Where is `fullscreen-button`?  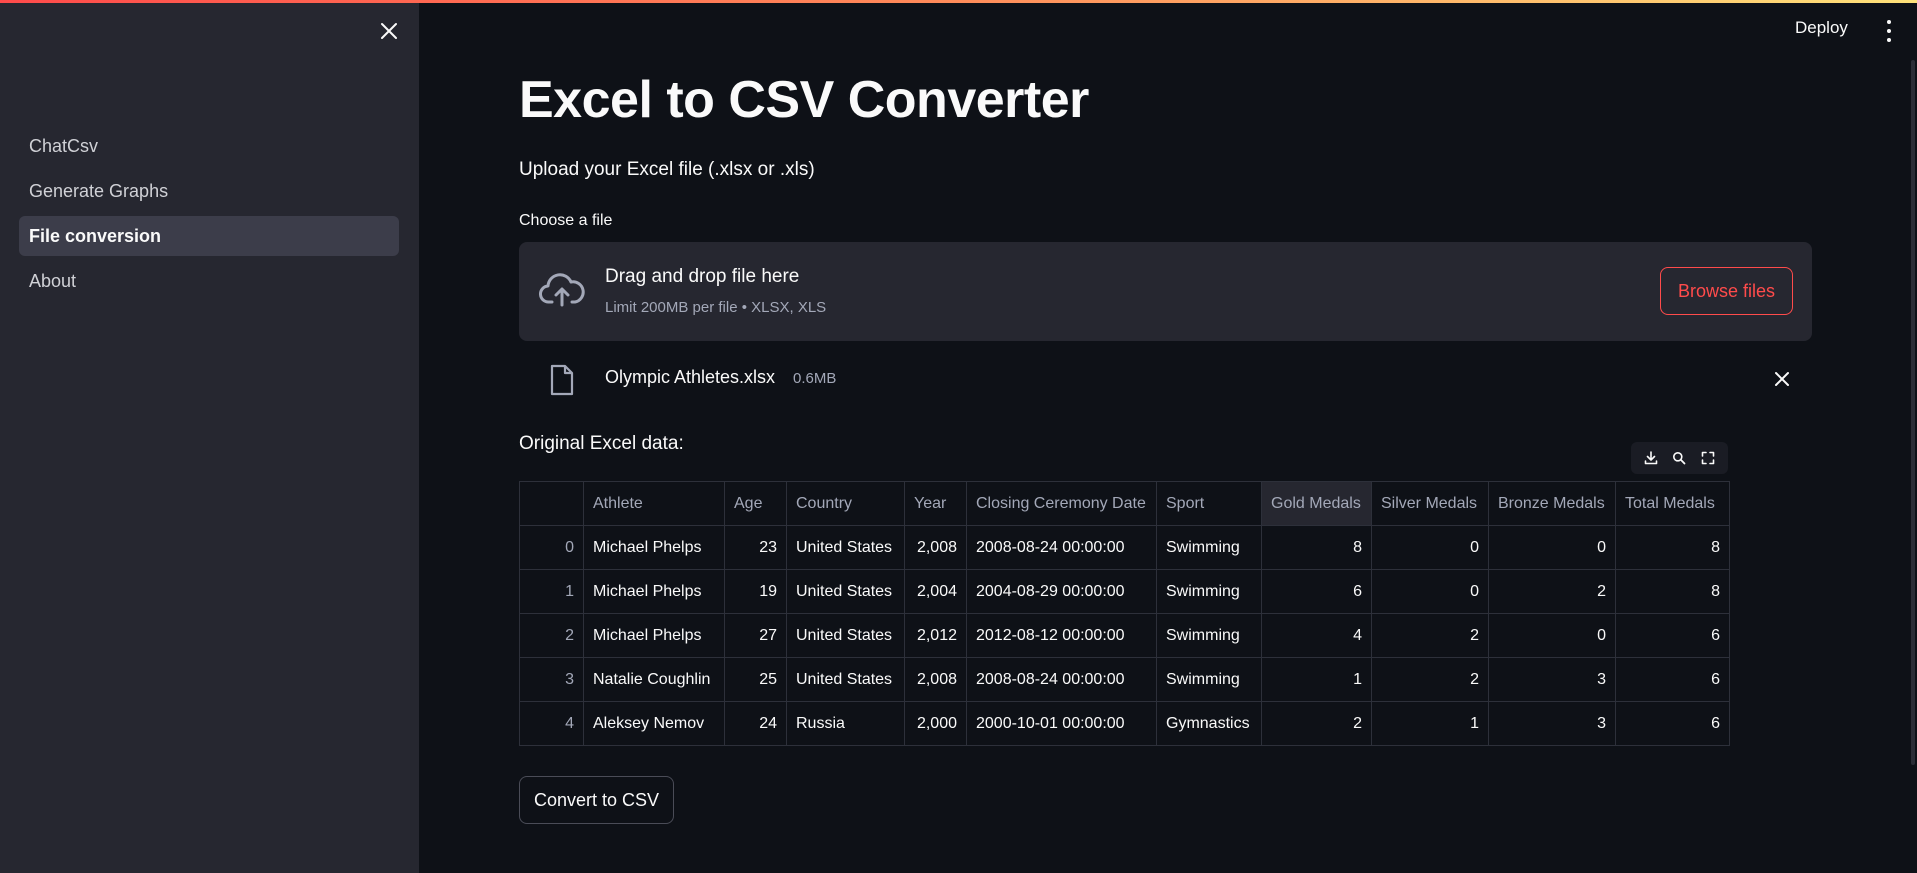
fullscreen-button is located at coordinates (1708, 458).